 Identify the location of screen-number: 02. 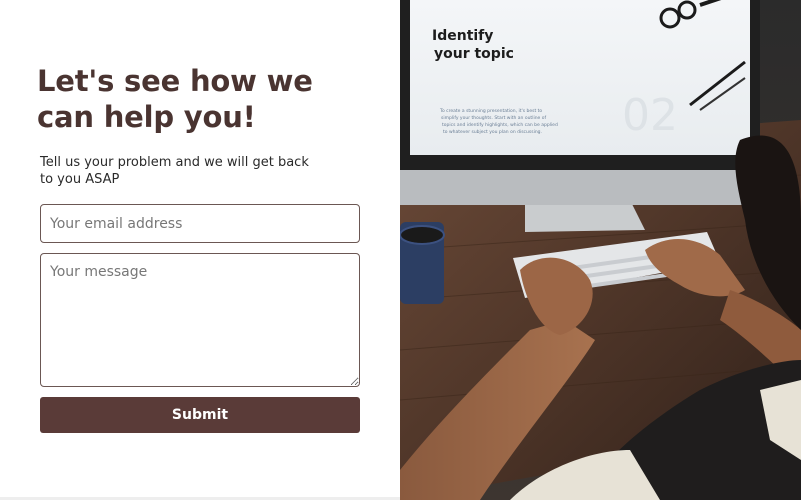
(650, 115).